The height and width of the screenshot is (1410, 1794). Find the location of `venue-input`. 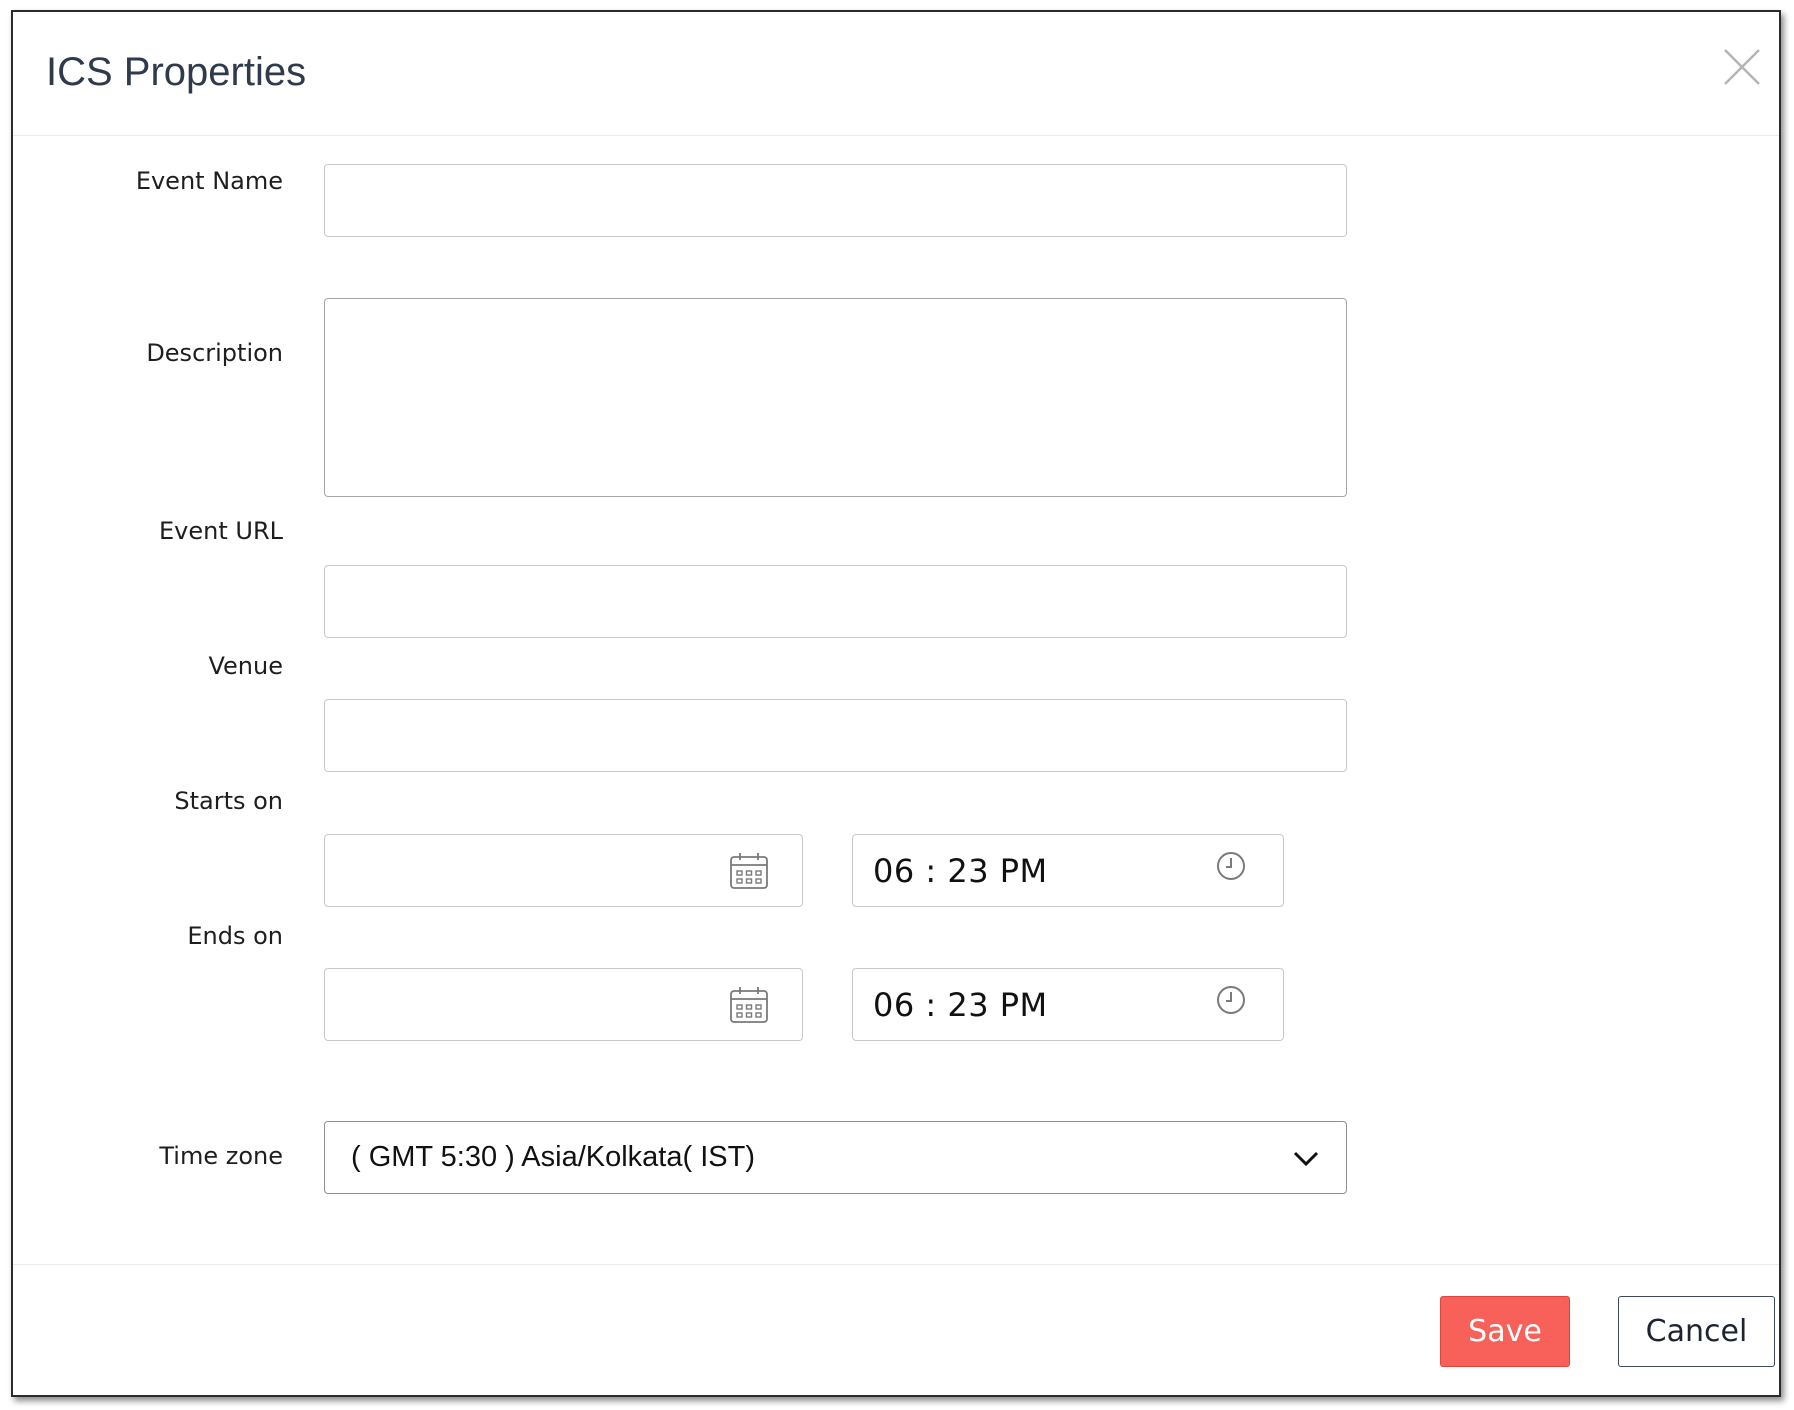

venue-input is located at coordinates (835, 735).